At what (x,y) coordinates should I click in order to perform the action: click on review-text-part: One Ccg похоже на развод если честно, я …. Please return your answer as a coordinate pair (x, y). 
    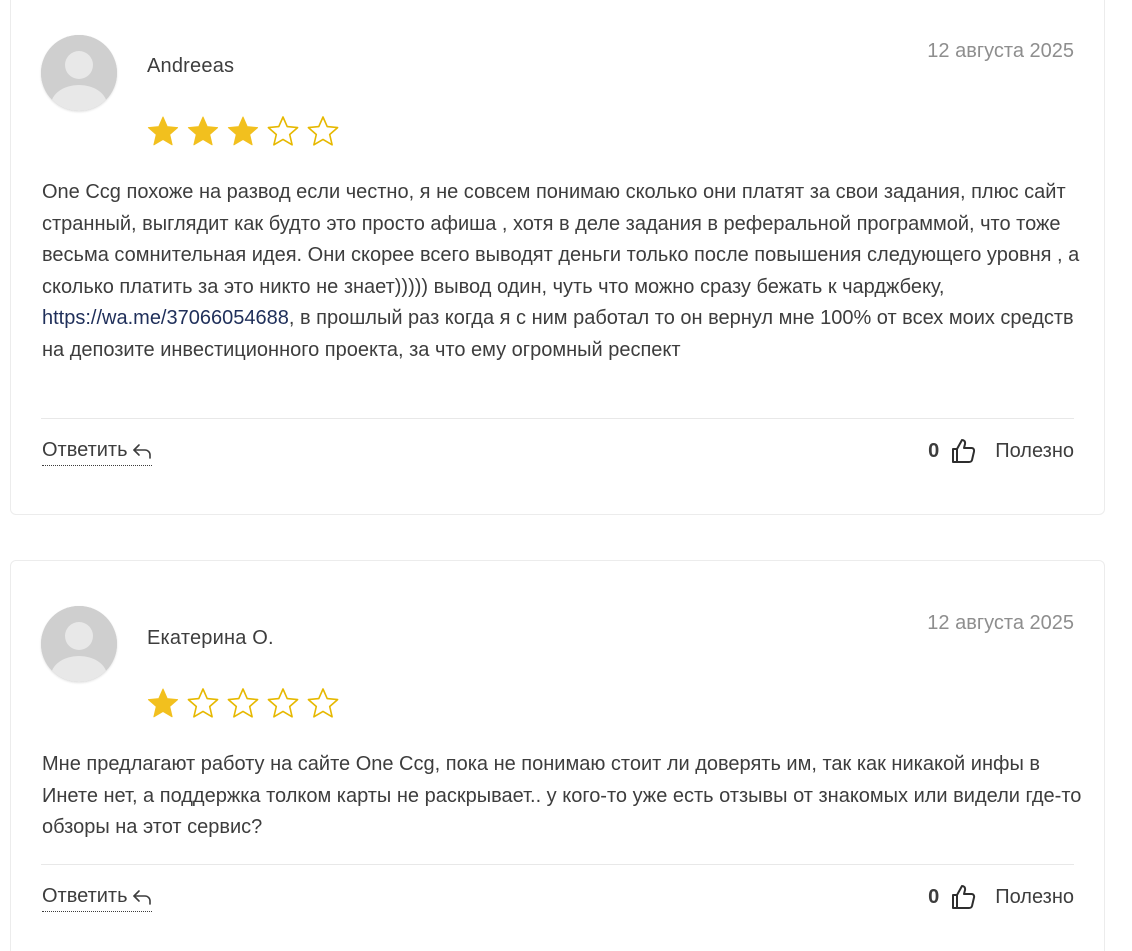
    Looking at the image, I should click on (561, 239).